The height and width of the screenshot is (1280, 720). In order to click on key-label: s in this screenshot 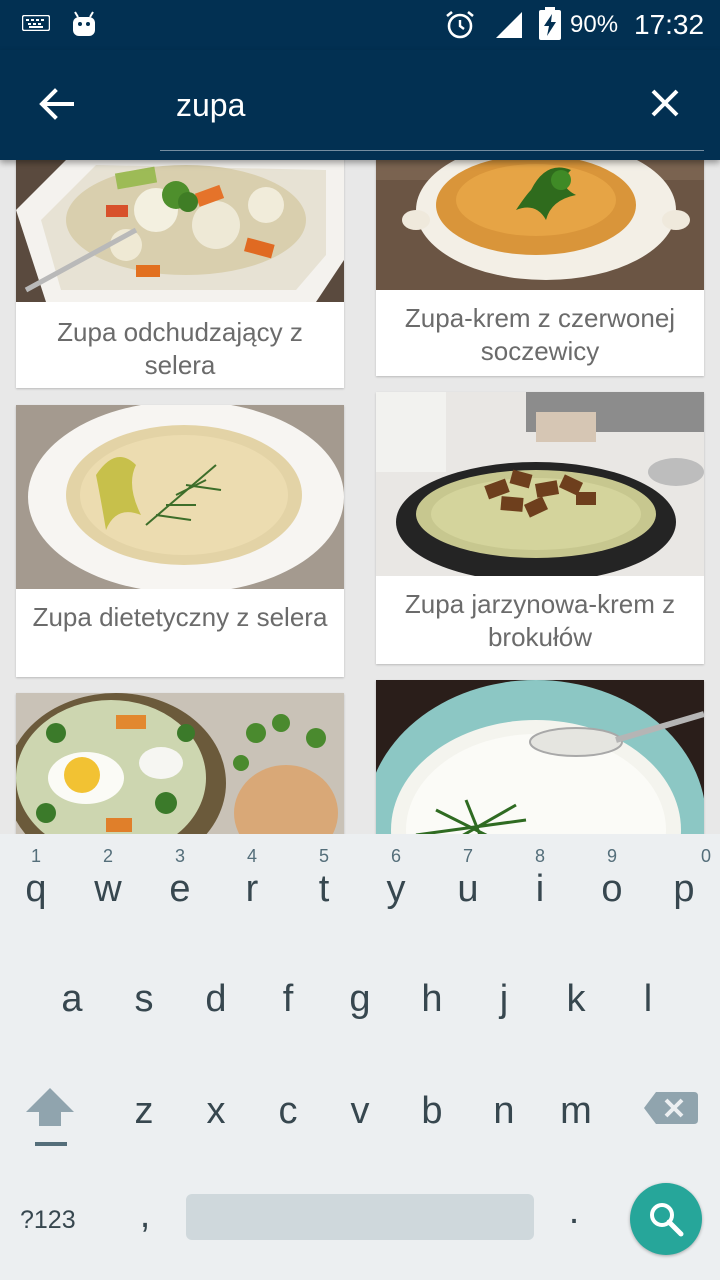, I will do `click(144, 999)`.